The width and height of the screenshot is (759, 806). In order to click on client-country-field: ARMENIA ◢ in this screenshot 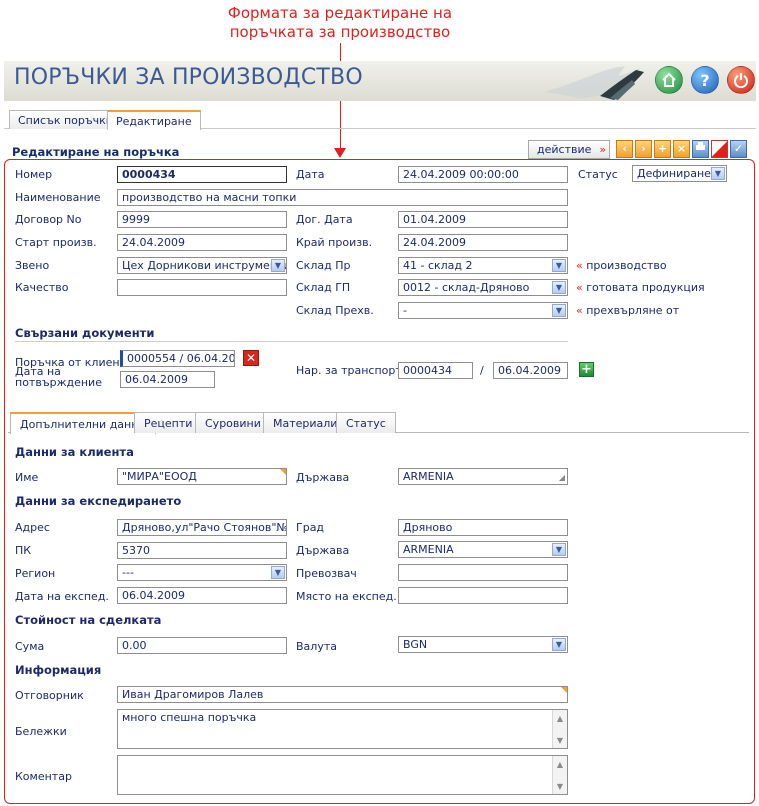, I will do `click(483, 476)`.